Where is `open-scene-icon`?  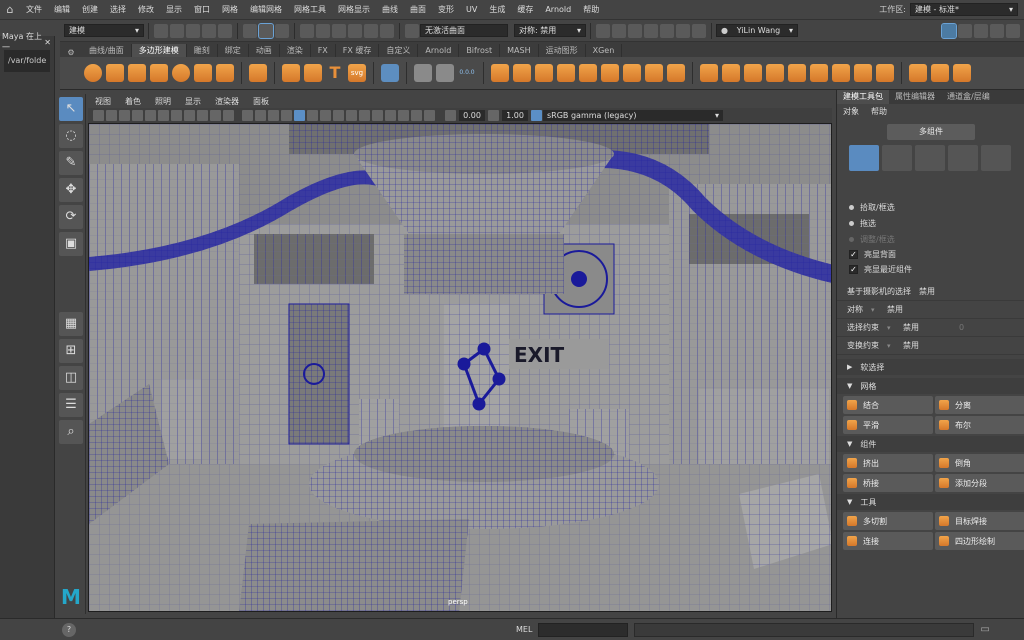 open-scene-icon is located at coordinates (177, 30).